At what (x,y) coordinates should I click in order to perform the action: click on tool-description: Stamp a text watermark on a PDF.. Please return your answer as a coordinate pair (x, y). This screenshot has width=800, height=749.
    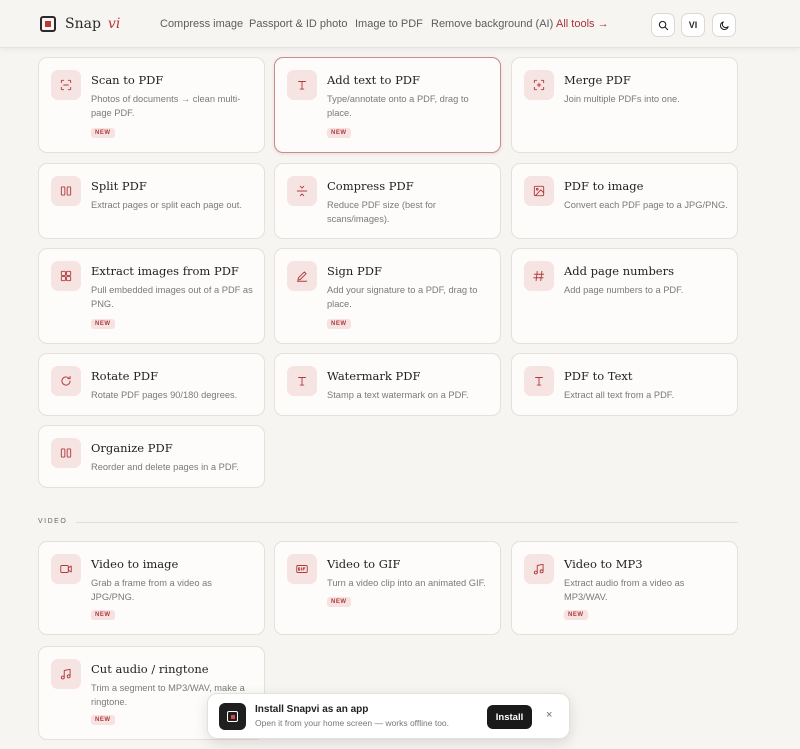
    Looking at the image, I should click on (398, 395).